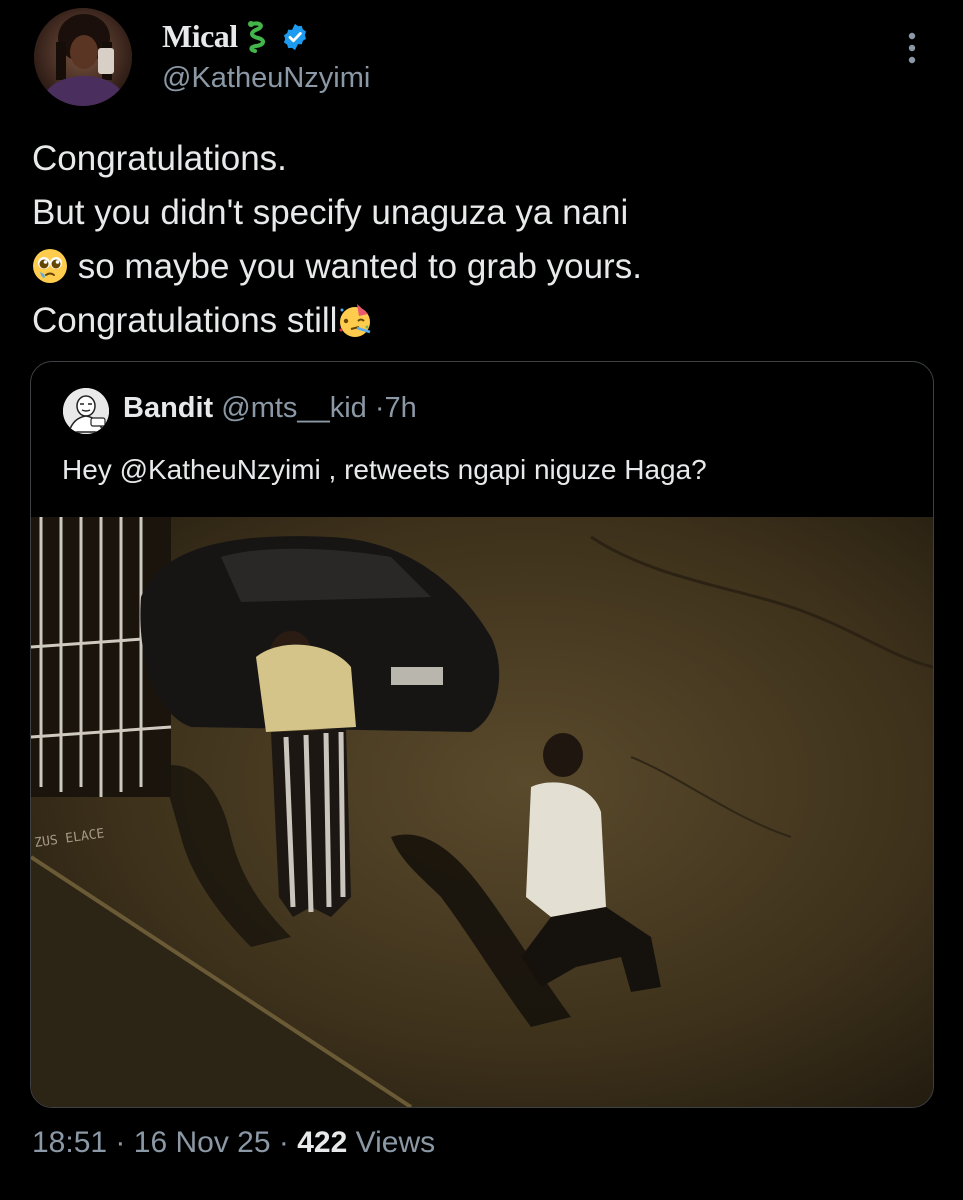 This screenshot has height=1200, width=963. What do you see at coordinates (266, 78) in the screenshot?
I see `author-handle: @KatheuNzyimi` at bounding box center [266, 78].